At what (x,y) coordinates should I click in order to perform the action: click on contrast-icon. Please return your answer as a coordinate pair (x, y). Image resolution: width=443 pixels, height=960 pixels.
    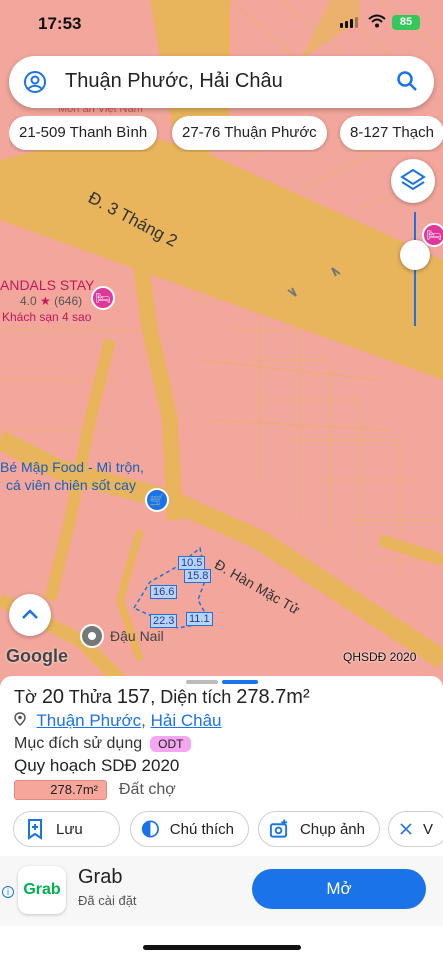
    Looking at the image, I should click on (150, 829).